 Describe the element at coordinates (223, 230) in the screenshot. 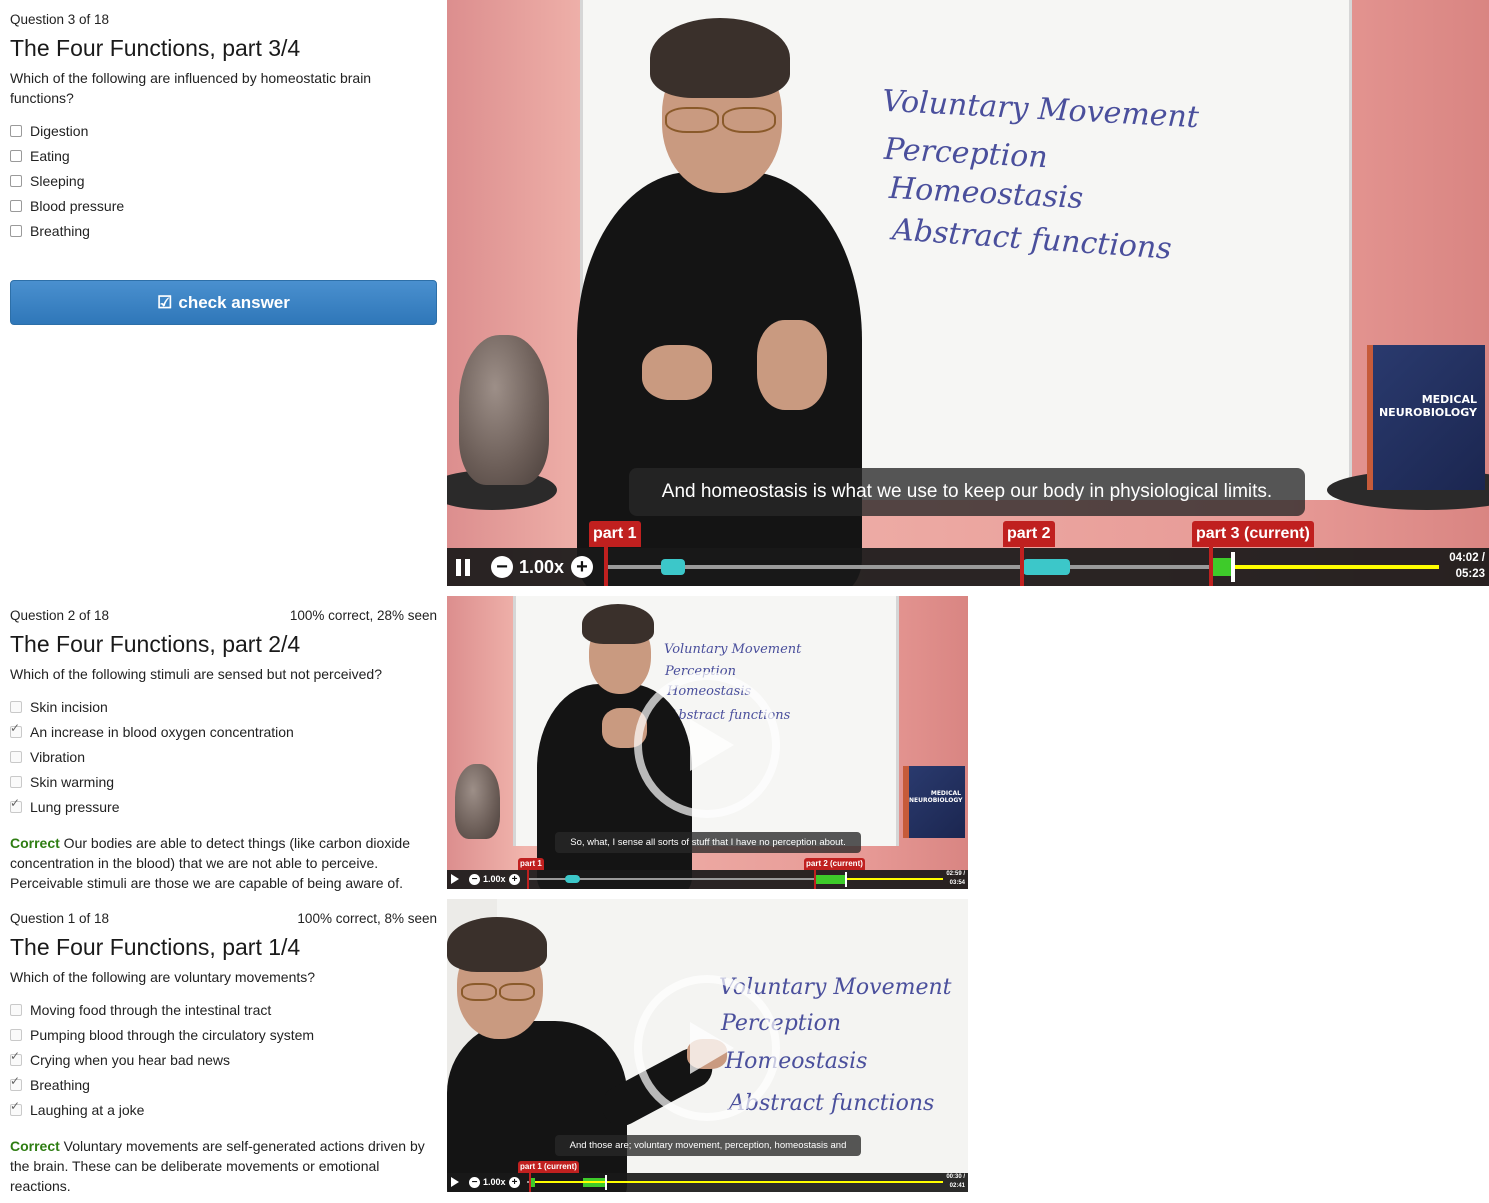

I see `option-breathing: Breathing` at that location.